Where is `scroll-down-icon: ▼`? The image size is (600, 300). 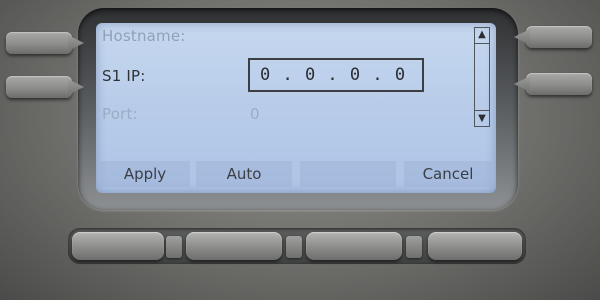 scroll-down-icon: ▼ is located at coordinates (482, 119).